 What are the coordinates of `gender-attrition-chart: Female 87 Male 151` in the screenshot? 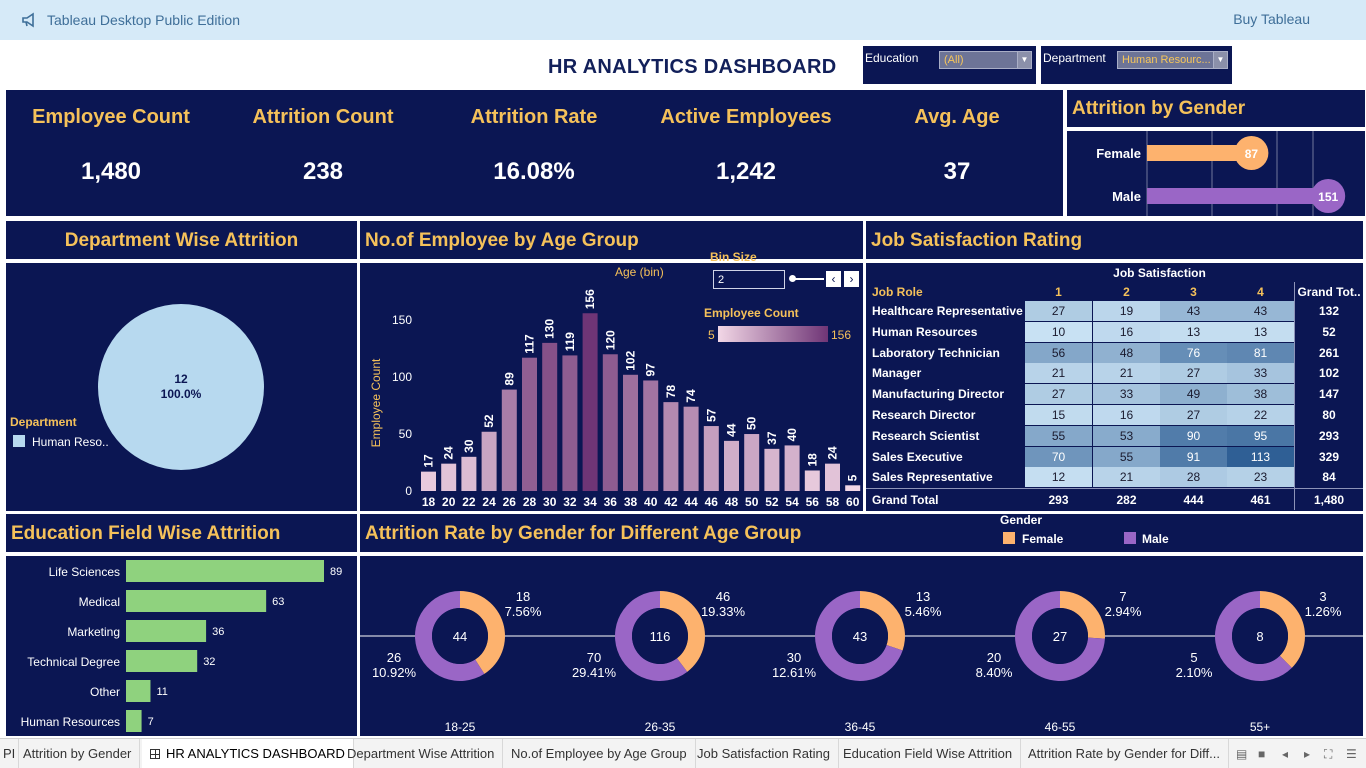 It's located at (1216, 173).